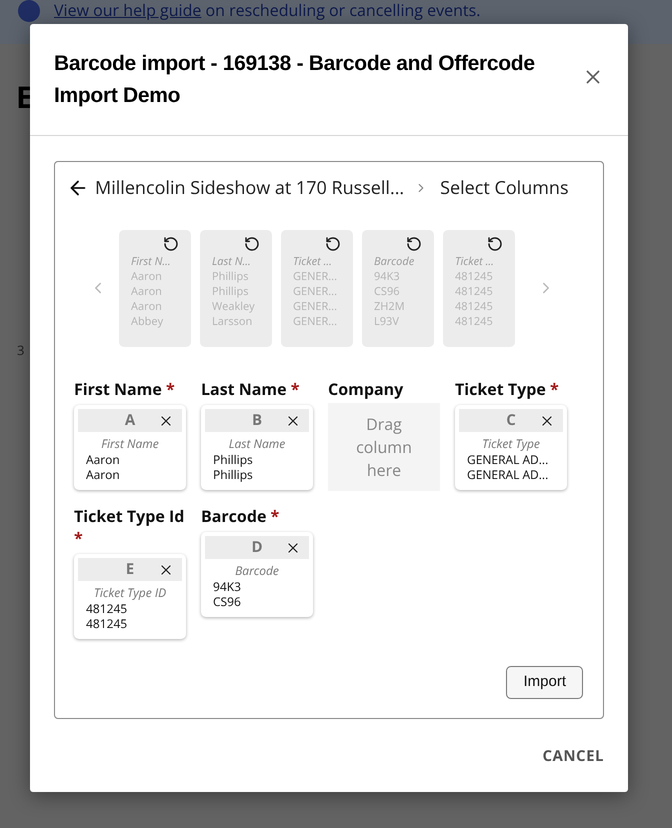 Image resolution: width=672 pixels, height=828 pixels. Describe the element at coordinates (130, 527) in the screenshot. I see `field-label: Ticket Type Id *` at that location.